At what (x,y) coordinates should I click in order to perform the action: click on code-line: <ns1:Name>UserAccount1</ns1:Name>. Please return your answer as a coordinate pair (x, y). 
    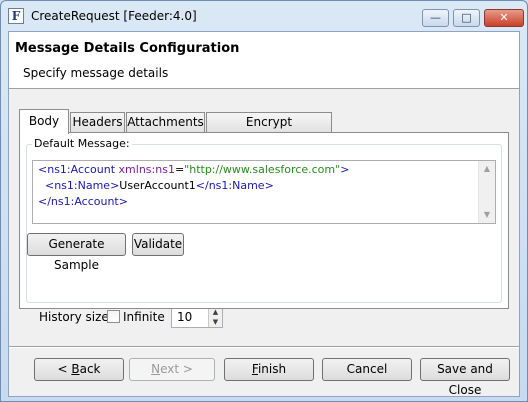
    Looking at the image, I should click on (156, 185).